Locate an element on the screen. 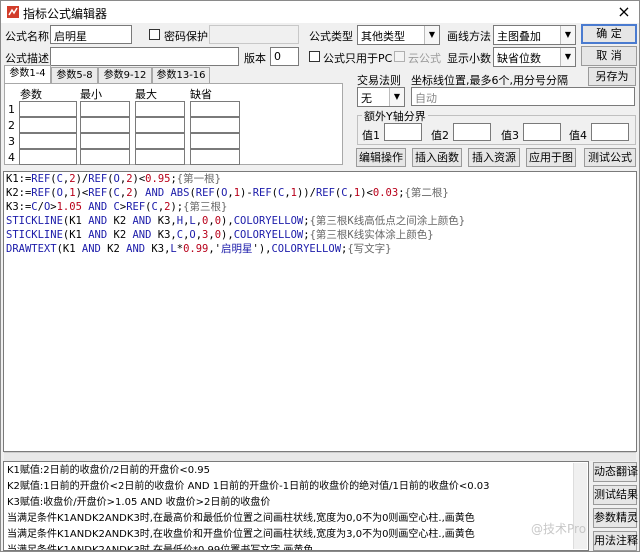 The image size is (640, 552). param-header: 参数 is located at coordinates (31, 94).